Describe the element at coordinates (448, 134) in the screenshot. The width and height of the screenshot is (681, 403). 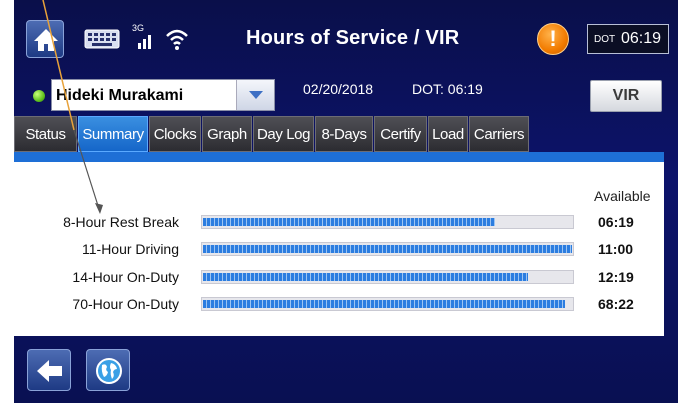
I see `tab-load: Load` at that location.